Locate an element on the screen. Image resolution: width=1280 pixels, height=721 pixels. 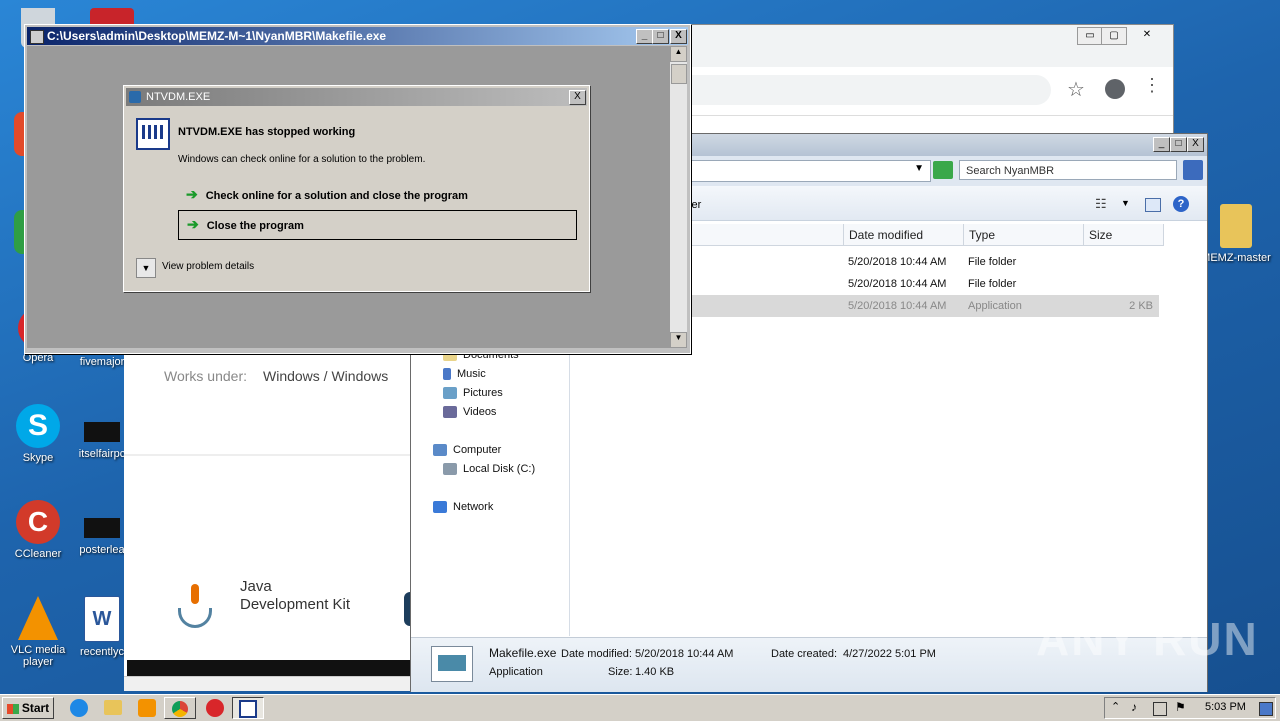
taskbar-ntvdm is located at coordinates (248, 708).